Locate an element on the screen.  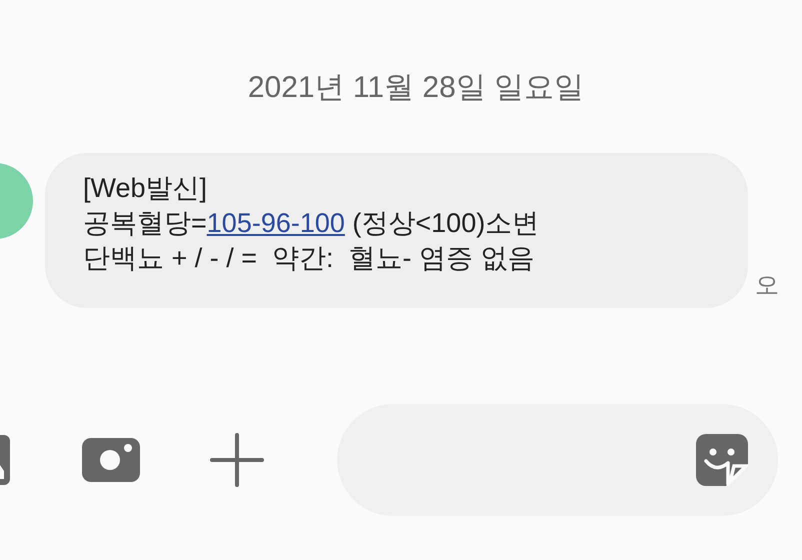
phone-link: 105-96-100 is located at coordinates (275, 223).